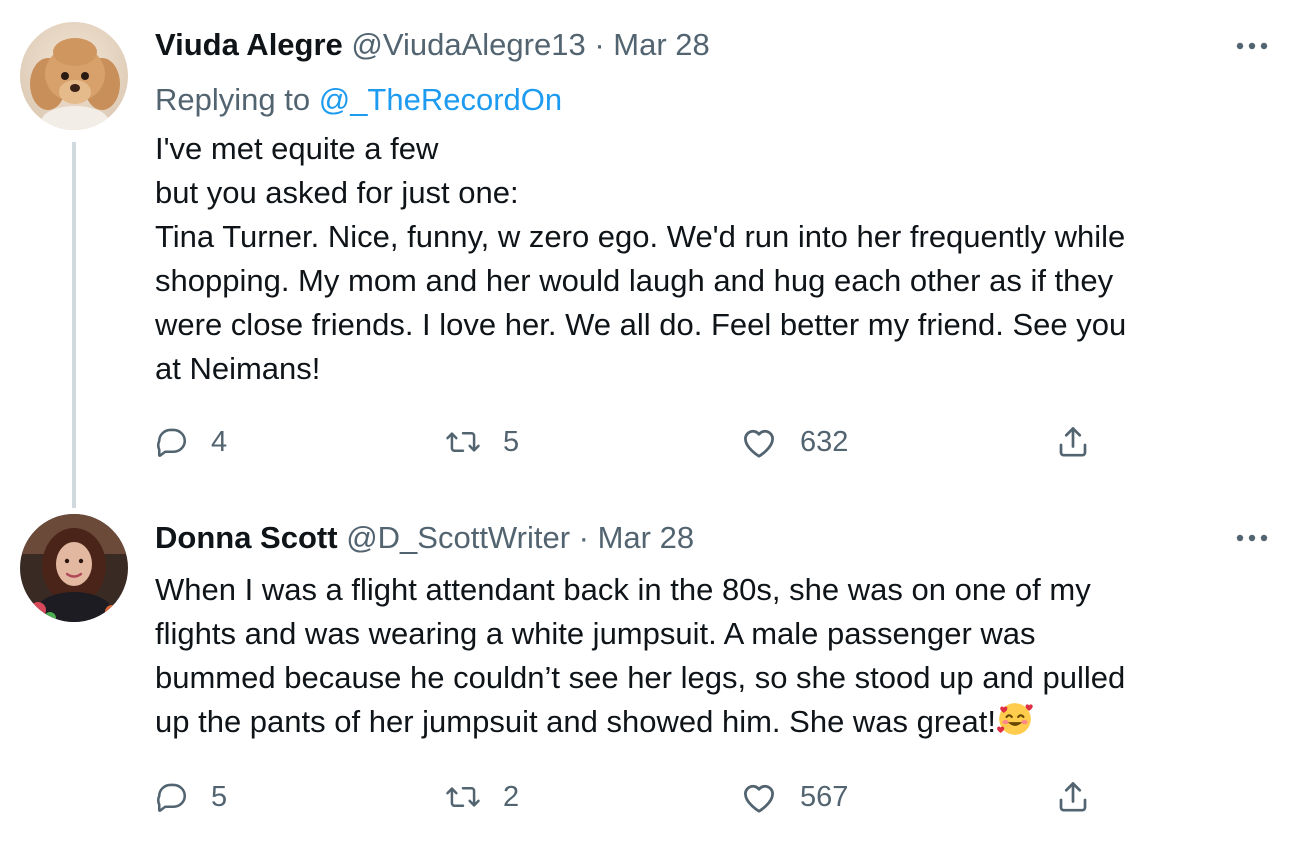 This screenshot has width=1300, height=844. Describe the element at coordinates (246, 537) in the screenshot. I see `author-name: Donna Scott` at that location.